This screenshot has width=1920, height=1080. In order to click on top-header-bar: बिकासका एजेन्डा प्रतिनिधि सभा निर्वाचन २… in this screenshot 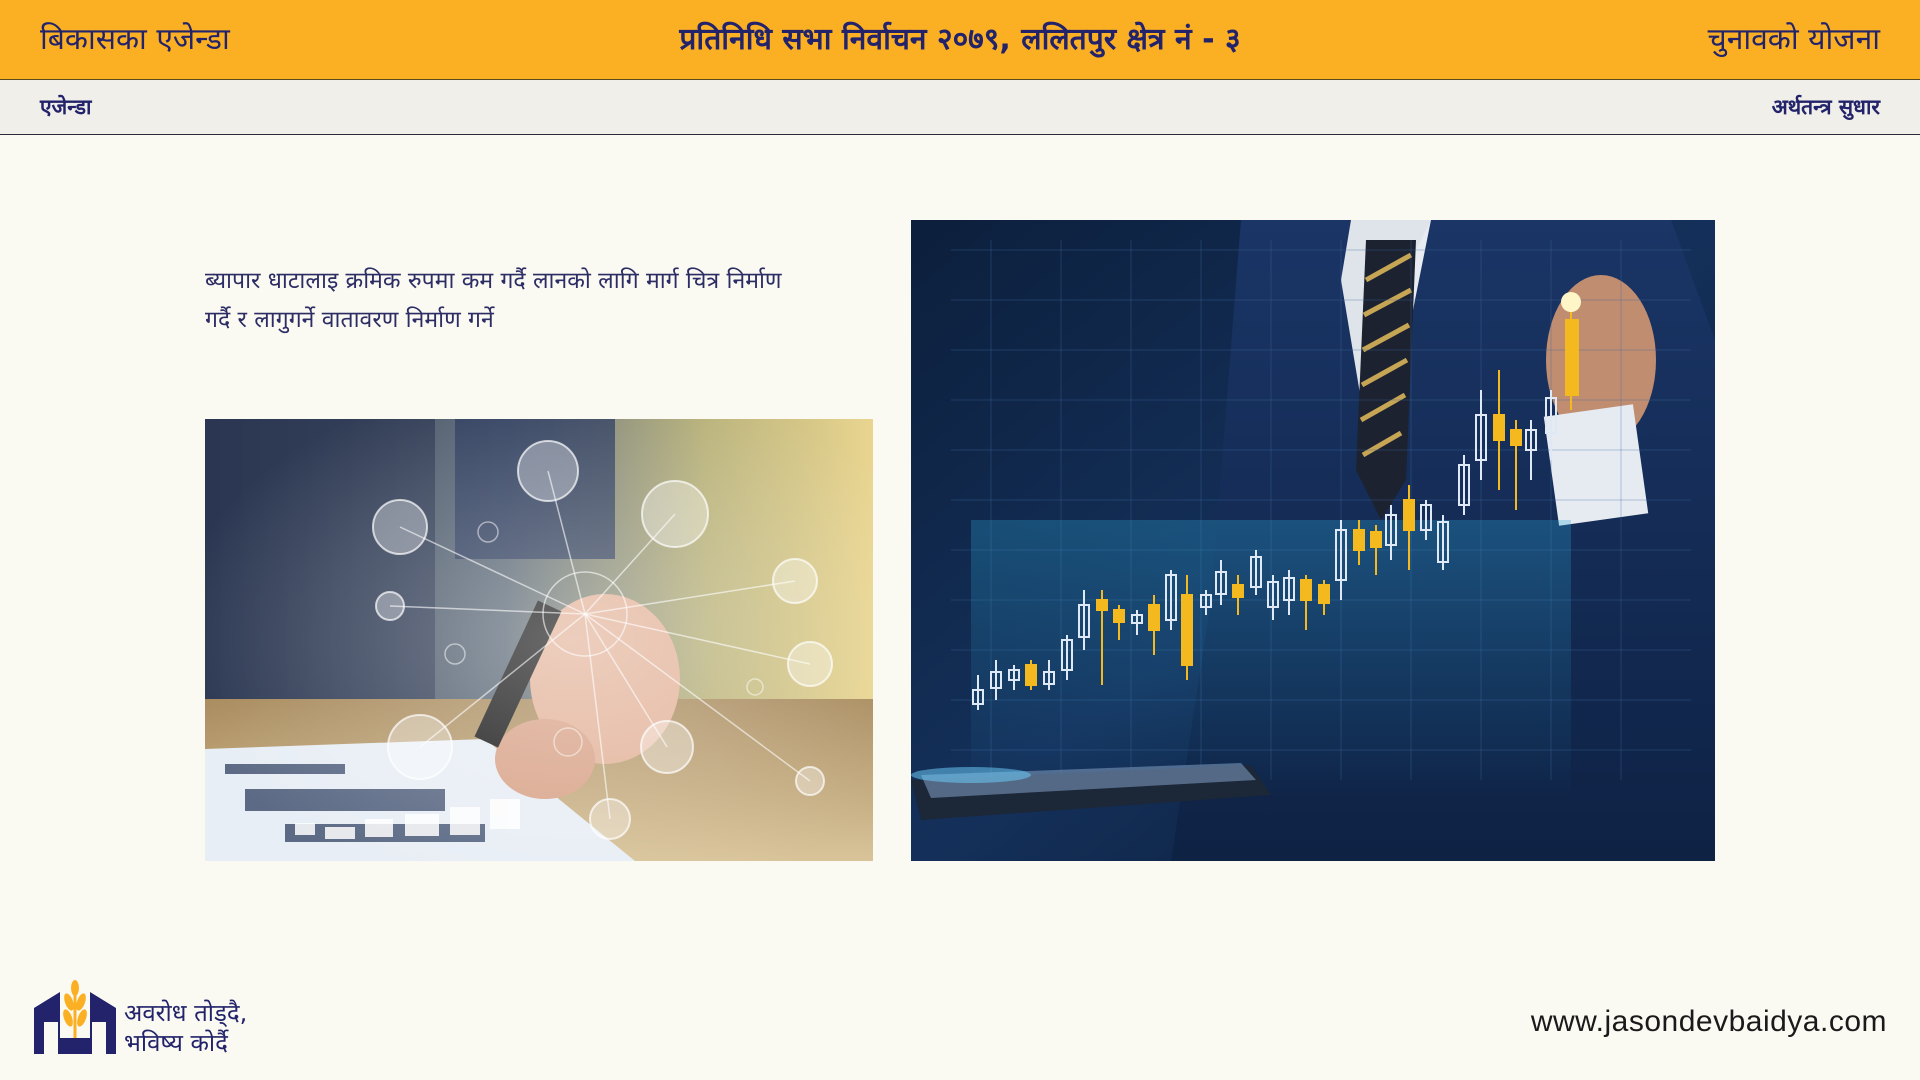, I will do `click(960, 40)`.